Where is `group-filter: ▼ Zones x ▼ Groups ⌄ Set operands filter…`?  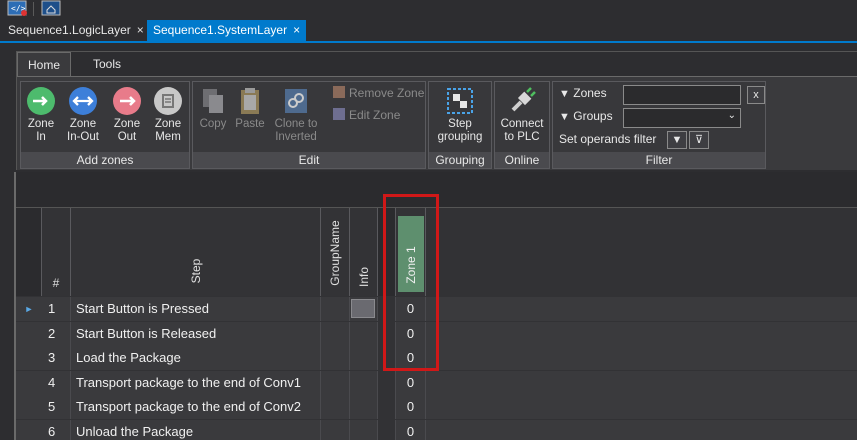
group-filter: ▼ Zones x ▼ Groups ⌄ Set operands filter… is located at coordinates (659, 125).